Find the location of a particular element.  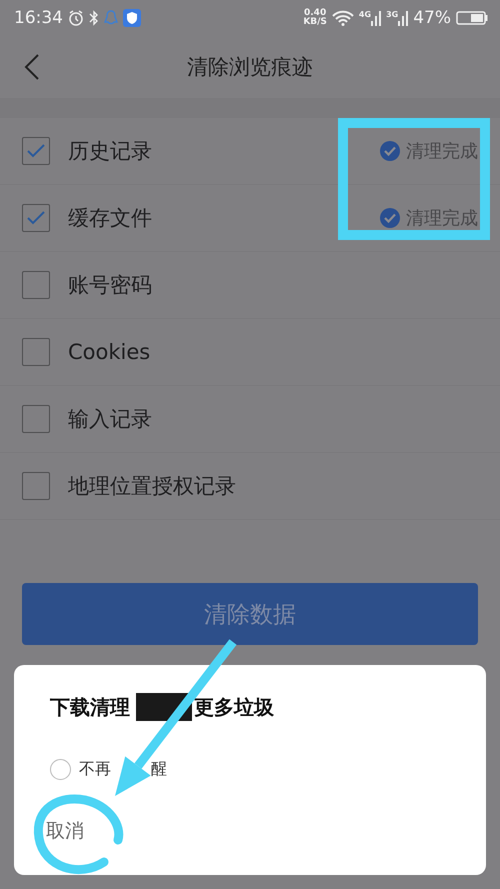

shield-icon is located at coordinates (132, 18).